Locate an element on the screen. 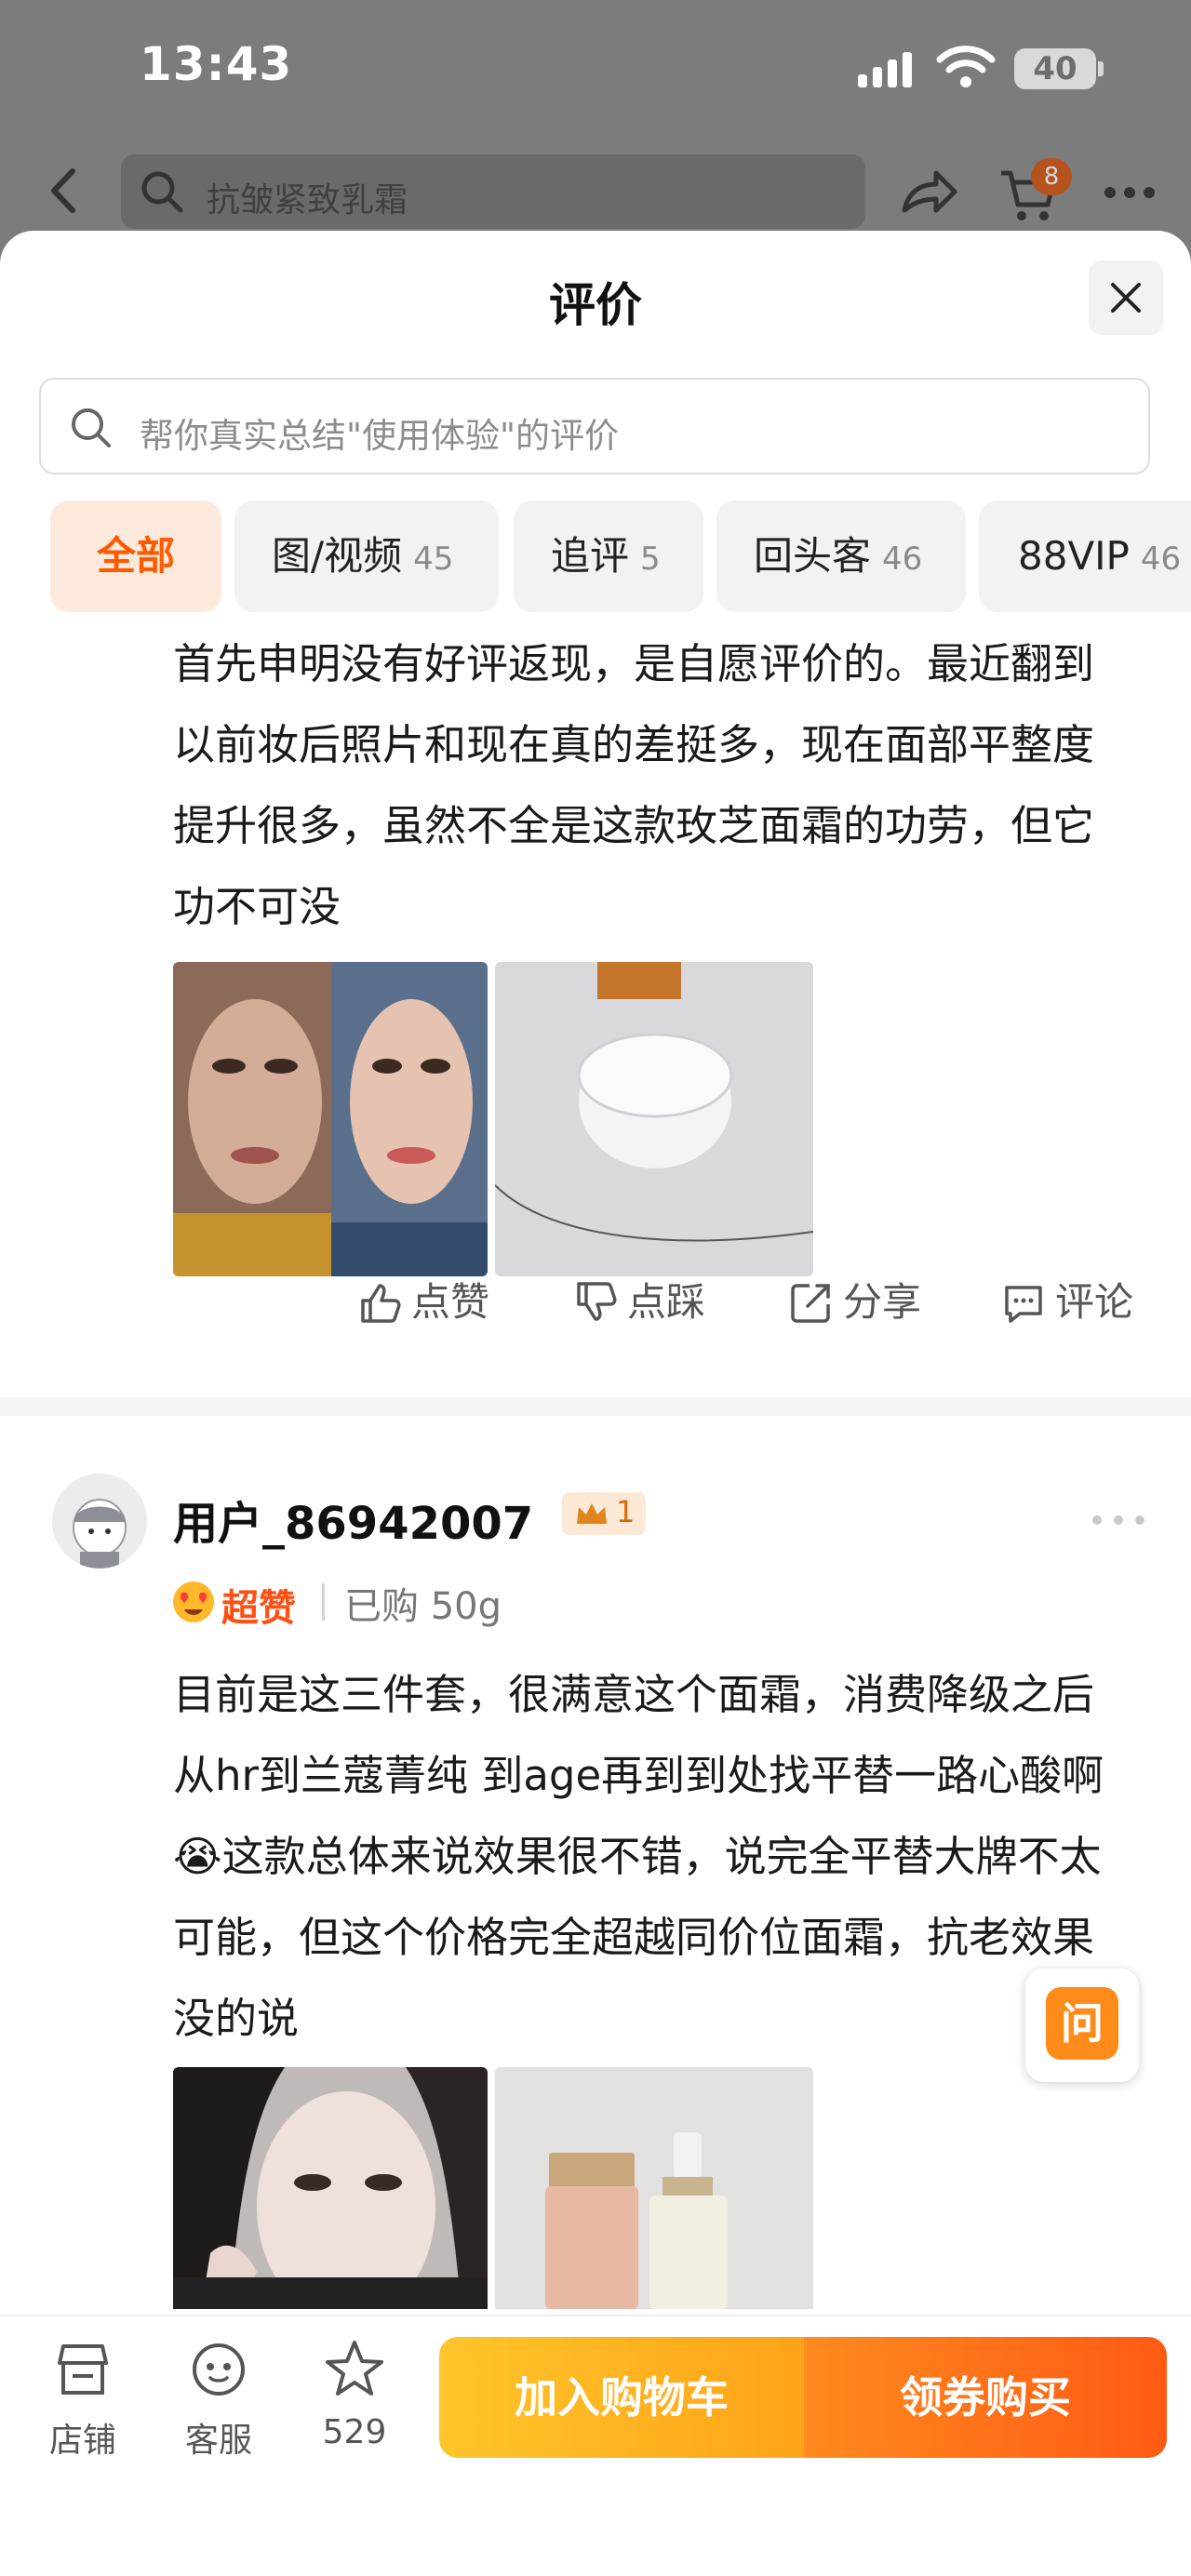 The image size is (1191, 2576). customer-service-label: 客服 is located at coordinates (218, 2441).